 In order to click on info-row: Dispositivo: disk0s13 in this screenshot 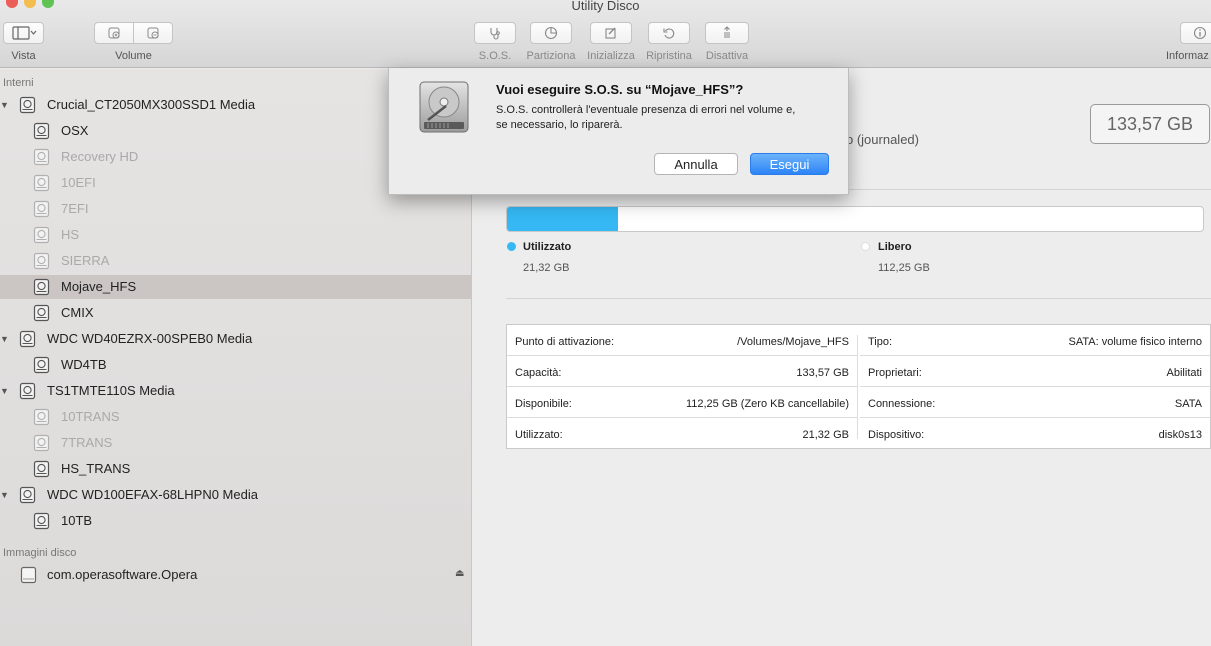, I will do `click(1035, 433)`.